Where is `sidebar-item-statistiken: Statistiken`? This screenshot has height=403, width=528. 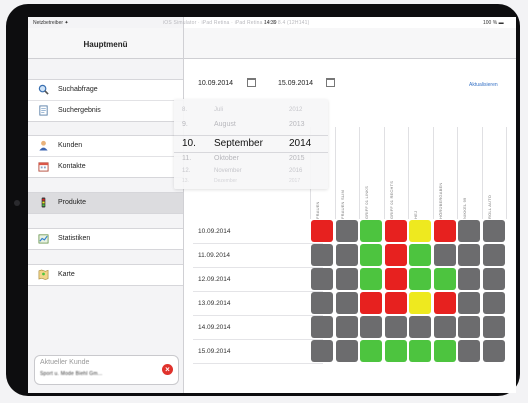
sidebar-item-statistiken: Statistiken is located at coordinates (105, 239).